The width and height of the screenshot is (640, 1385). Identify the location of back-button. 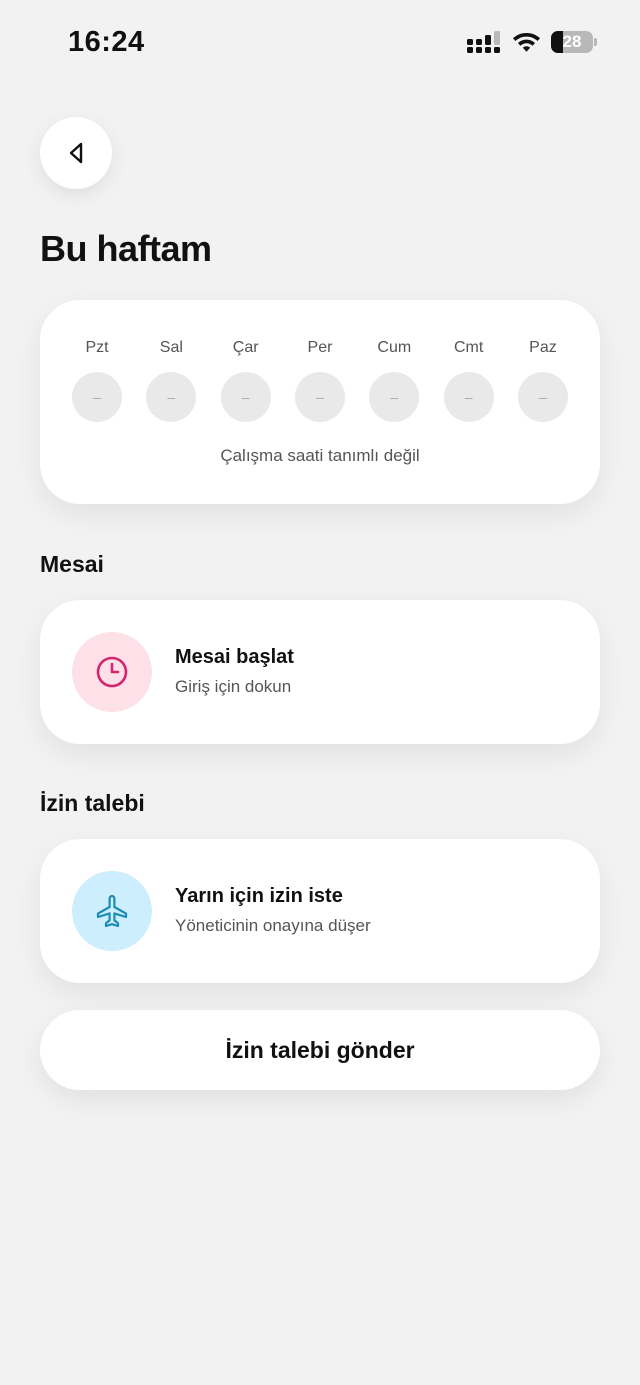
(76, 153).